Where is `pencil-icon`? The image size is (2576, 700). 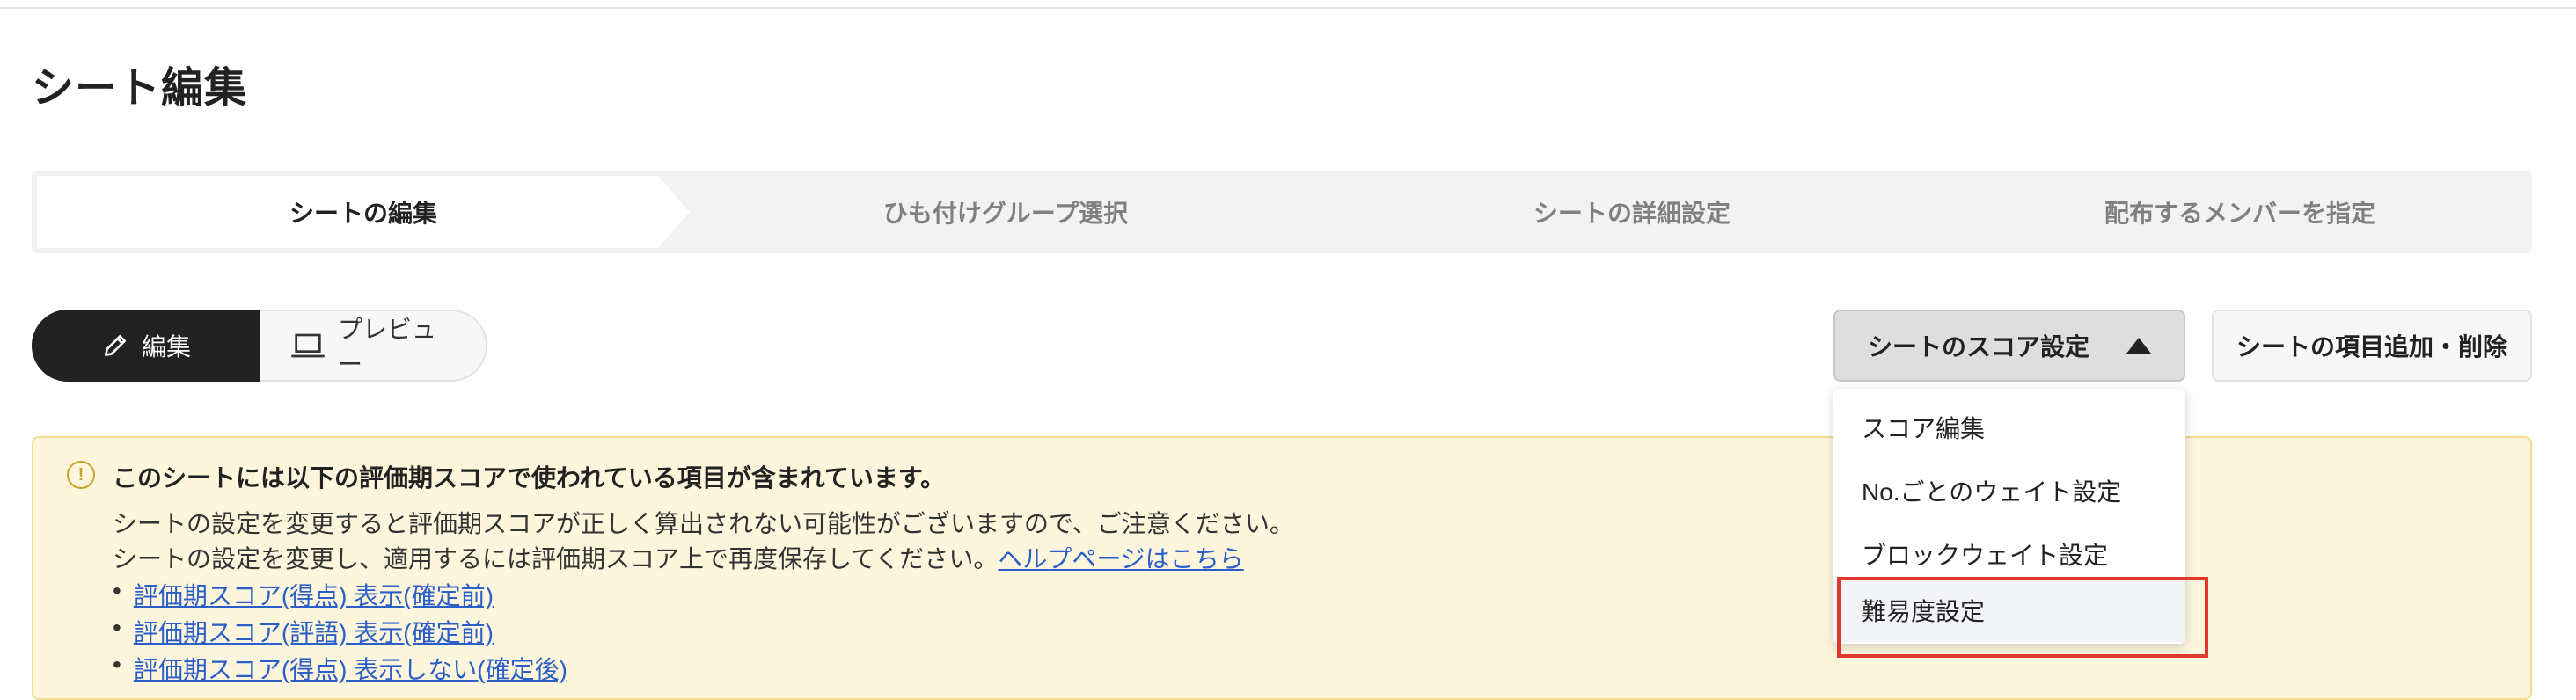 pencil-icon is located at coordinates (115, 346).